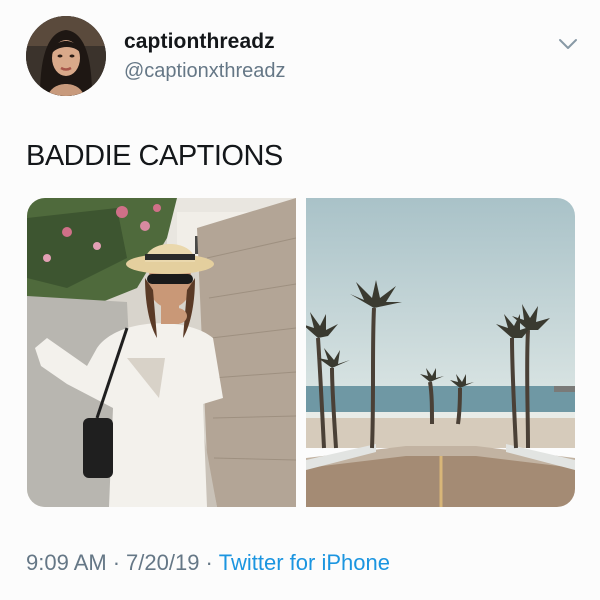 This screenshot has width=600, height=600. Describe the element at coordinates (154, 156) in the screenshot. I see `tweet-text: BADDIE CAPTIONS` at that location.